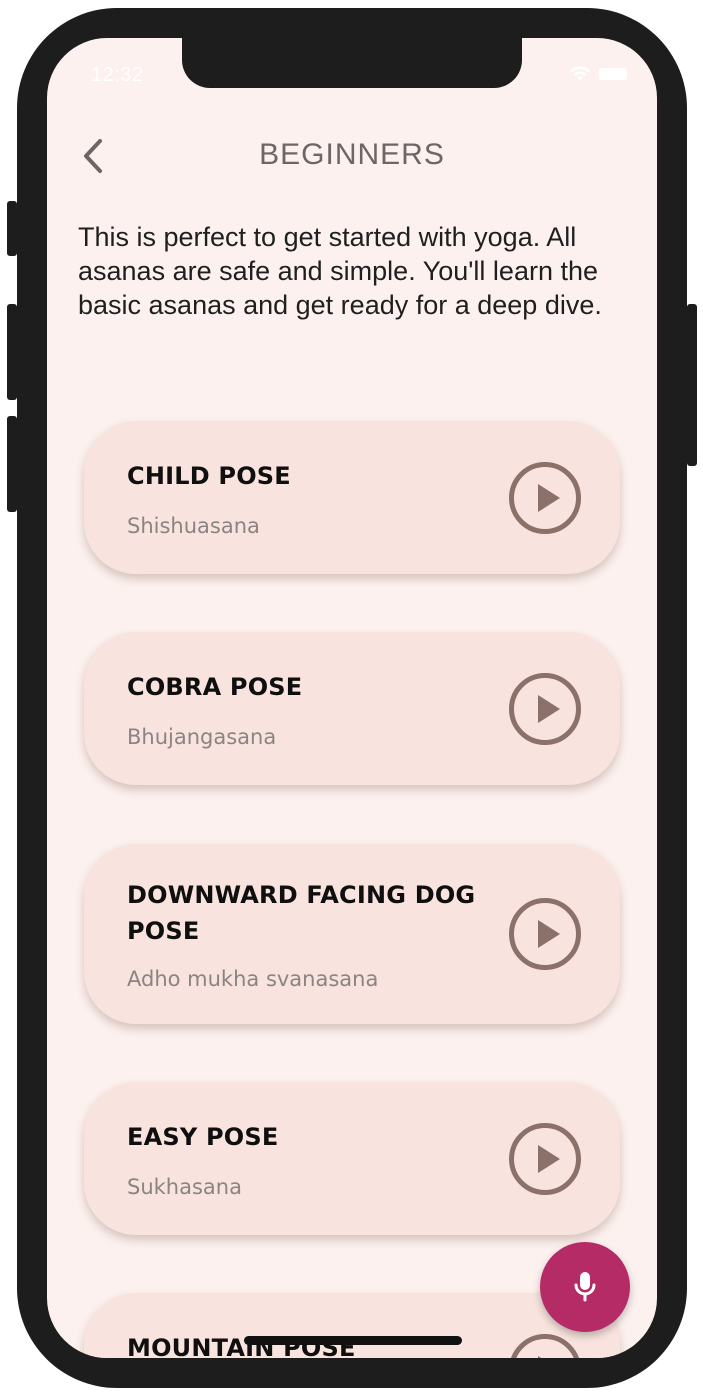 The width and height of the screenshot is (703, 1392). I want to click on pose-sanskrit-name: Sukhasana, so click(184, 1187).